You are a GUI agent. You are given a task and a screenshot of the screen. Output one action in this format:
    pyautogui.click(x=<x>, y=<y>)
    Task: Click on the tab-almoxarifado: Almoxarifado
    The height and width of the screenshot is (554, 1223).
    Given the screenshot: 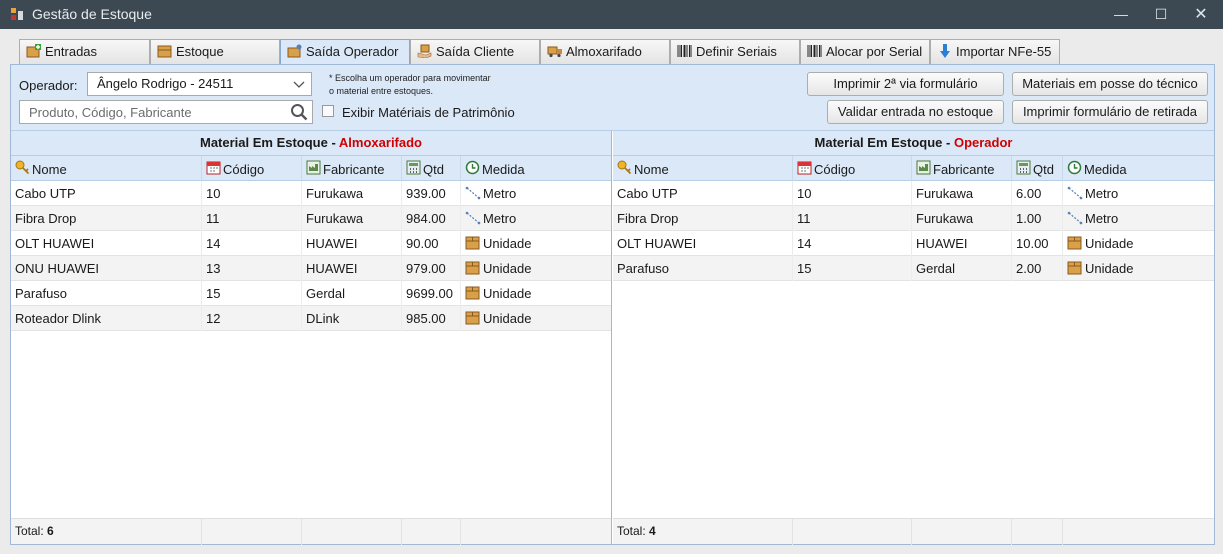 What is the action you would take?
    pyautogui.click(x=605, y=52)
    